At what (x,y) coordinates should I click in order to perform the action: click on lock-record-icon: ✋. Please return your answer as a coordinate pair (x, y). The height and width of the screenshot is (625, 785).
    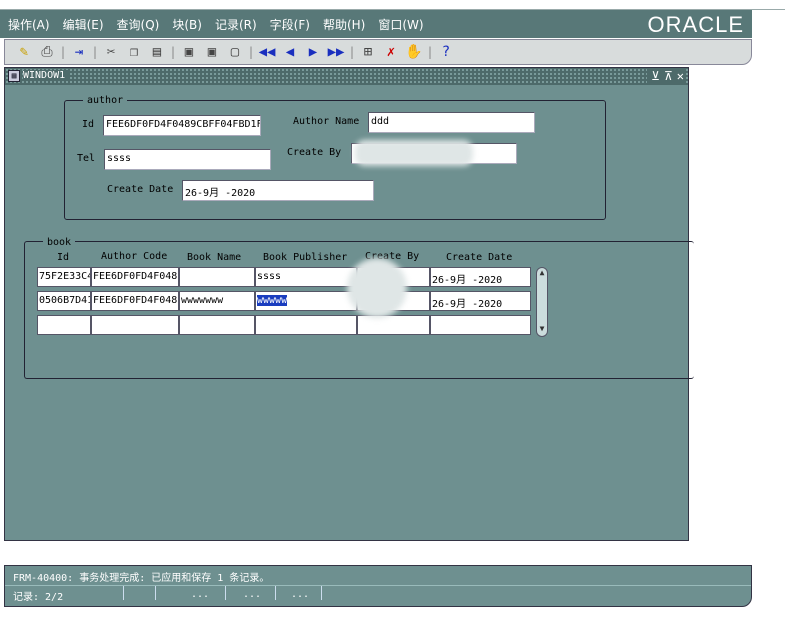
    Looking at the image, I should click on (414, 52).